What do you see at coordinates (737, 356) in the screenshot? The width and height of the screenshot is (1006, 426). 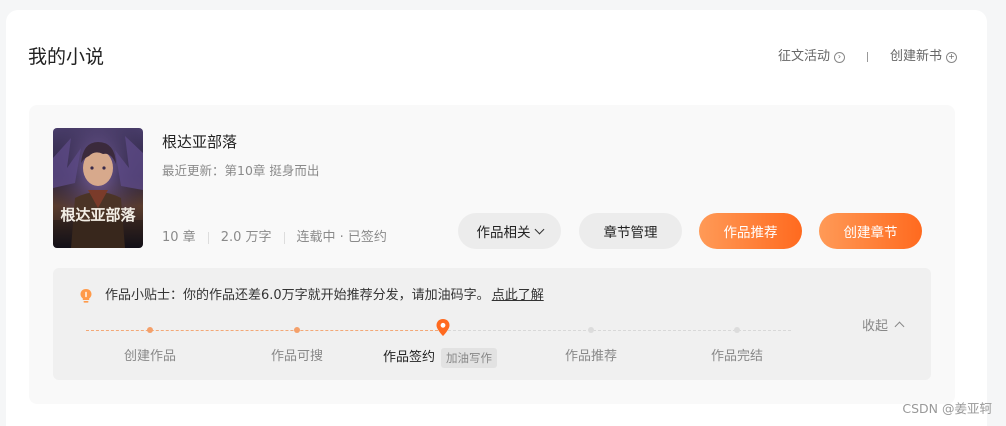 I see `step-completed-label: 作品完结` at bounding box center [737, 356].